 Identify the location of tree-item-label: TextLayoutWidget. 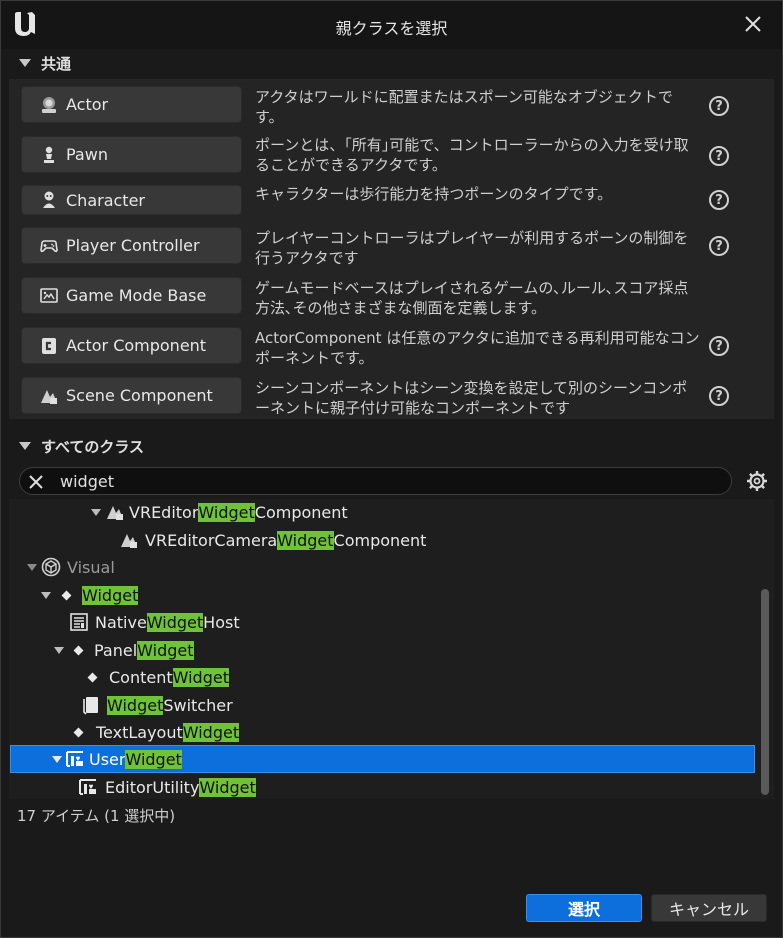
(168, 732).